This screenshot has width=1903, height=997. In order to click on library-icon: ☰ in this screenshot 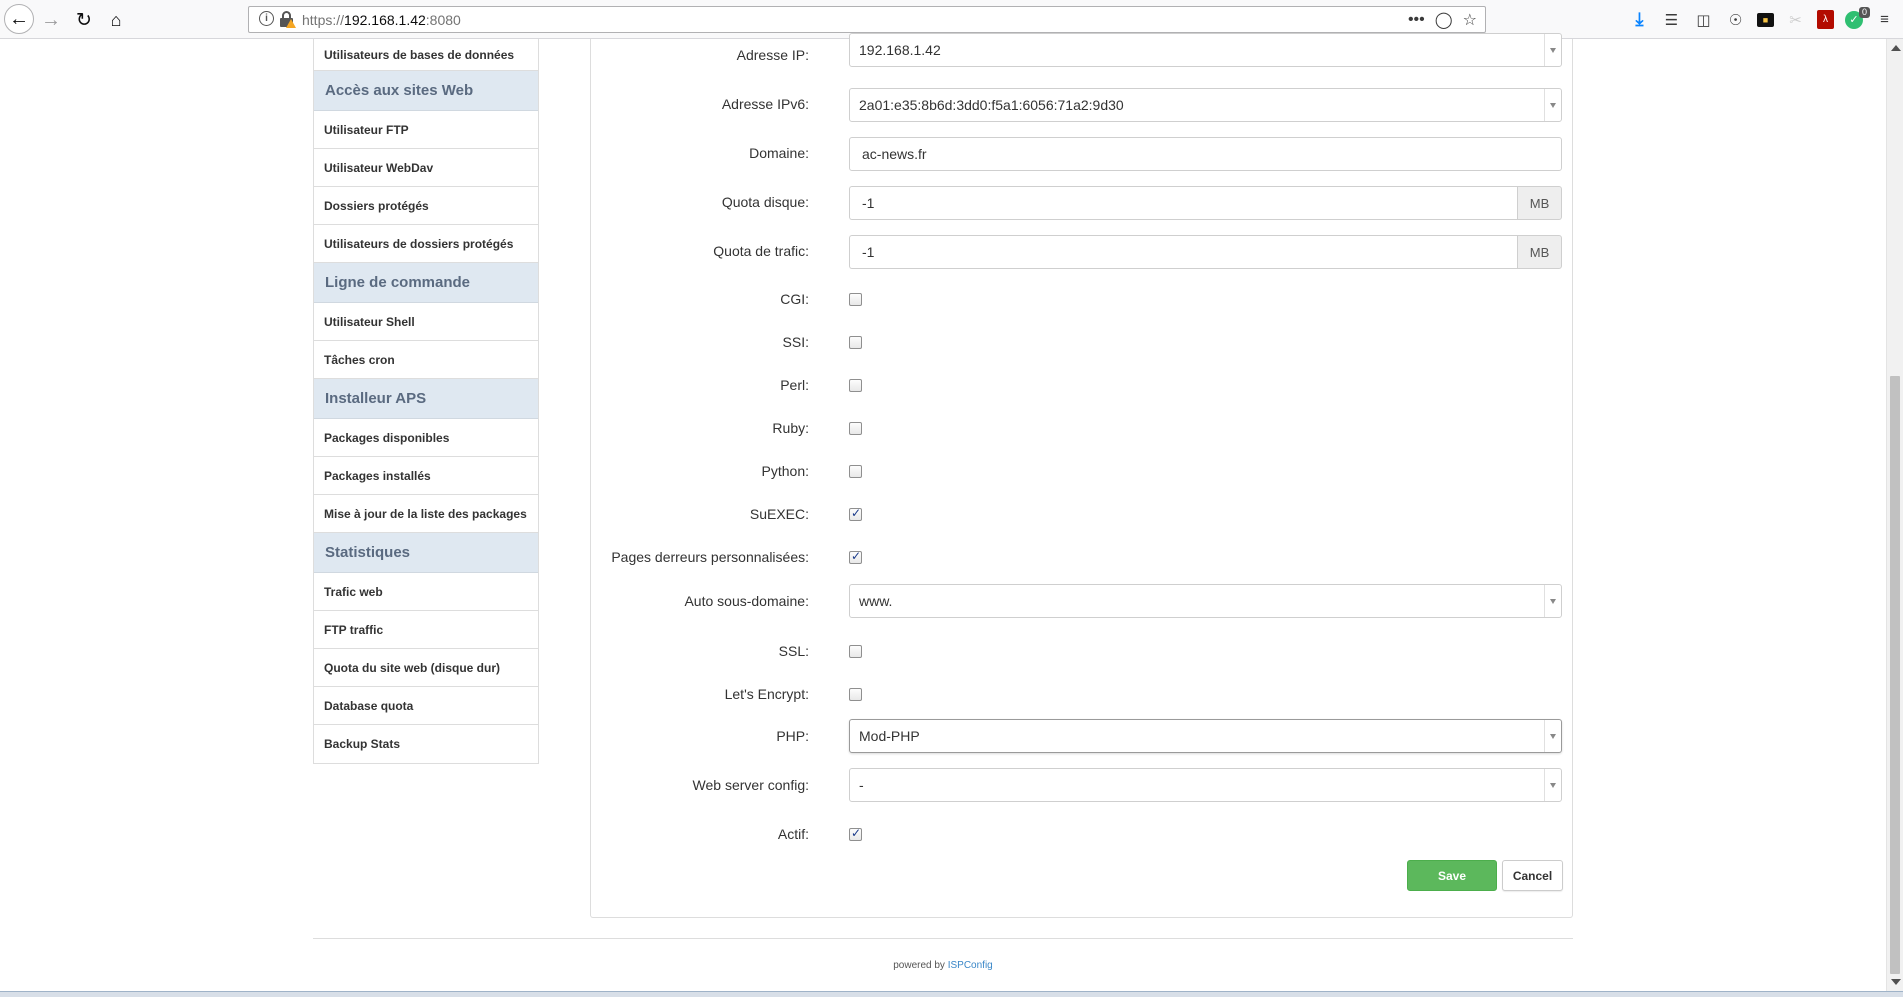, I will do `click(1671, 19)`.